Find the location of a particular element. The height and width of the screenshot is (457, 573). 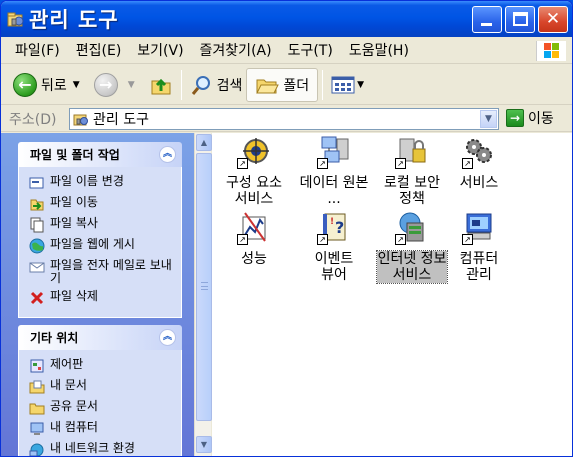

go-arrow-icon: → is located at coordinates (515, 118).